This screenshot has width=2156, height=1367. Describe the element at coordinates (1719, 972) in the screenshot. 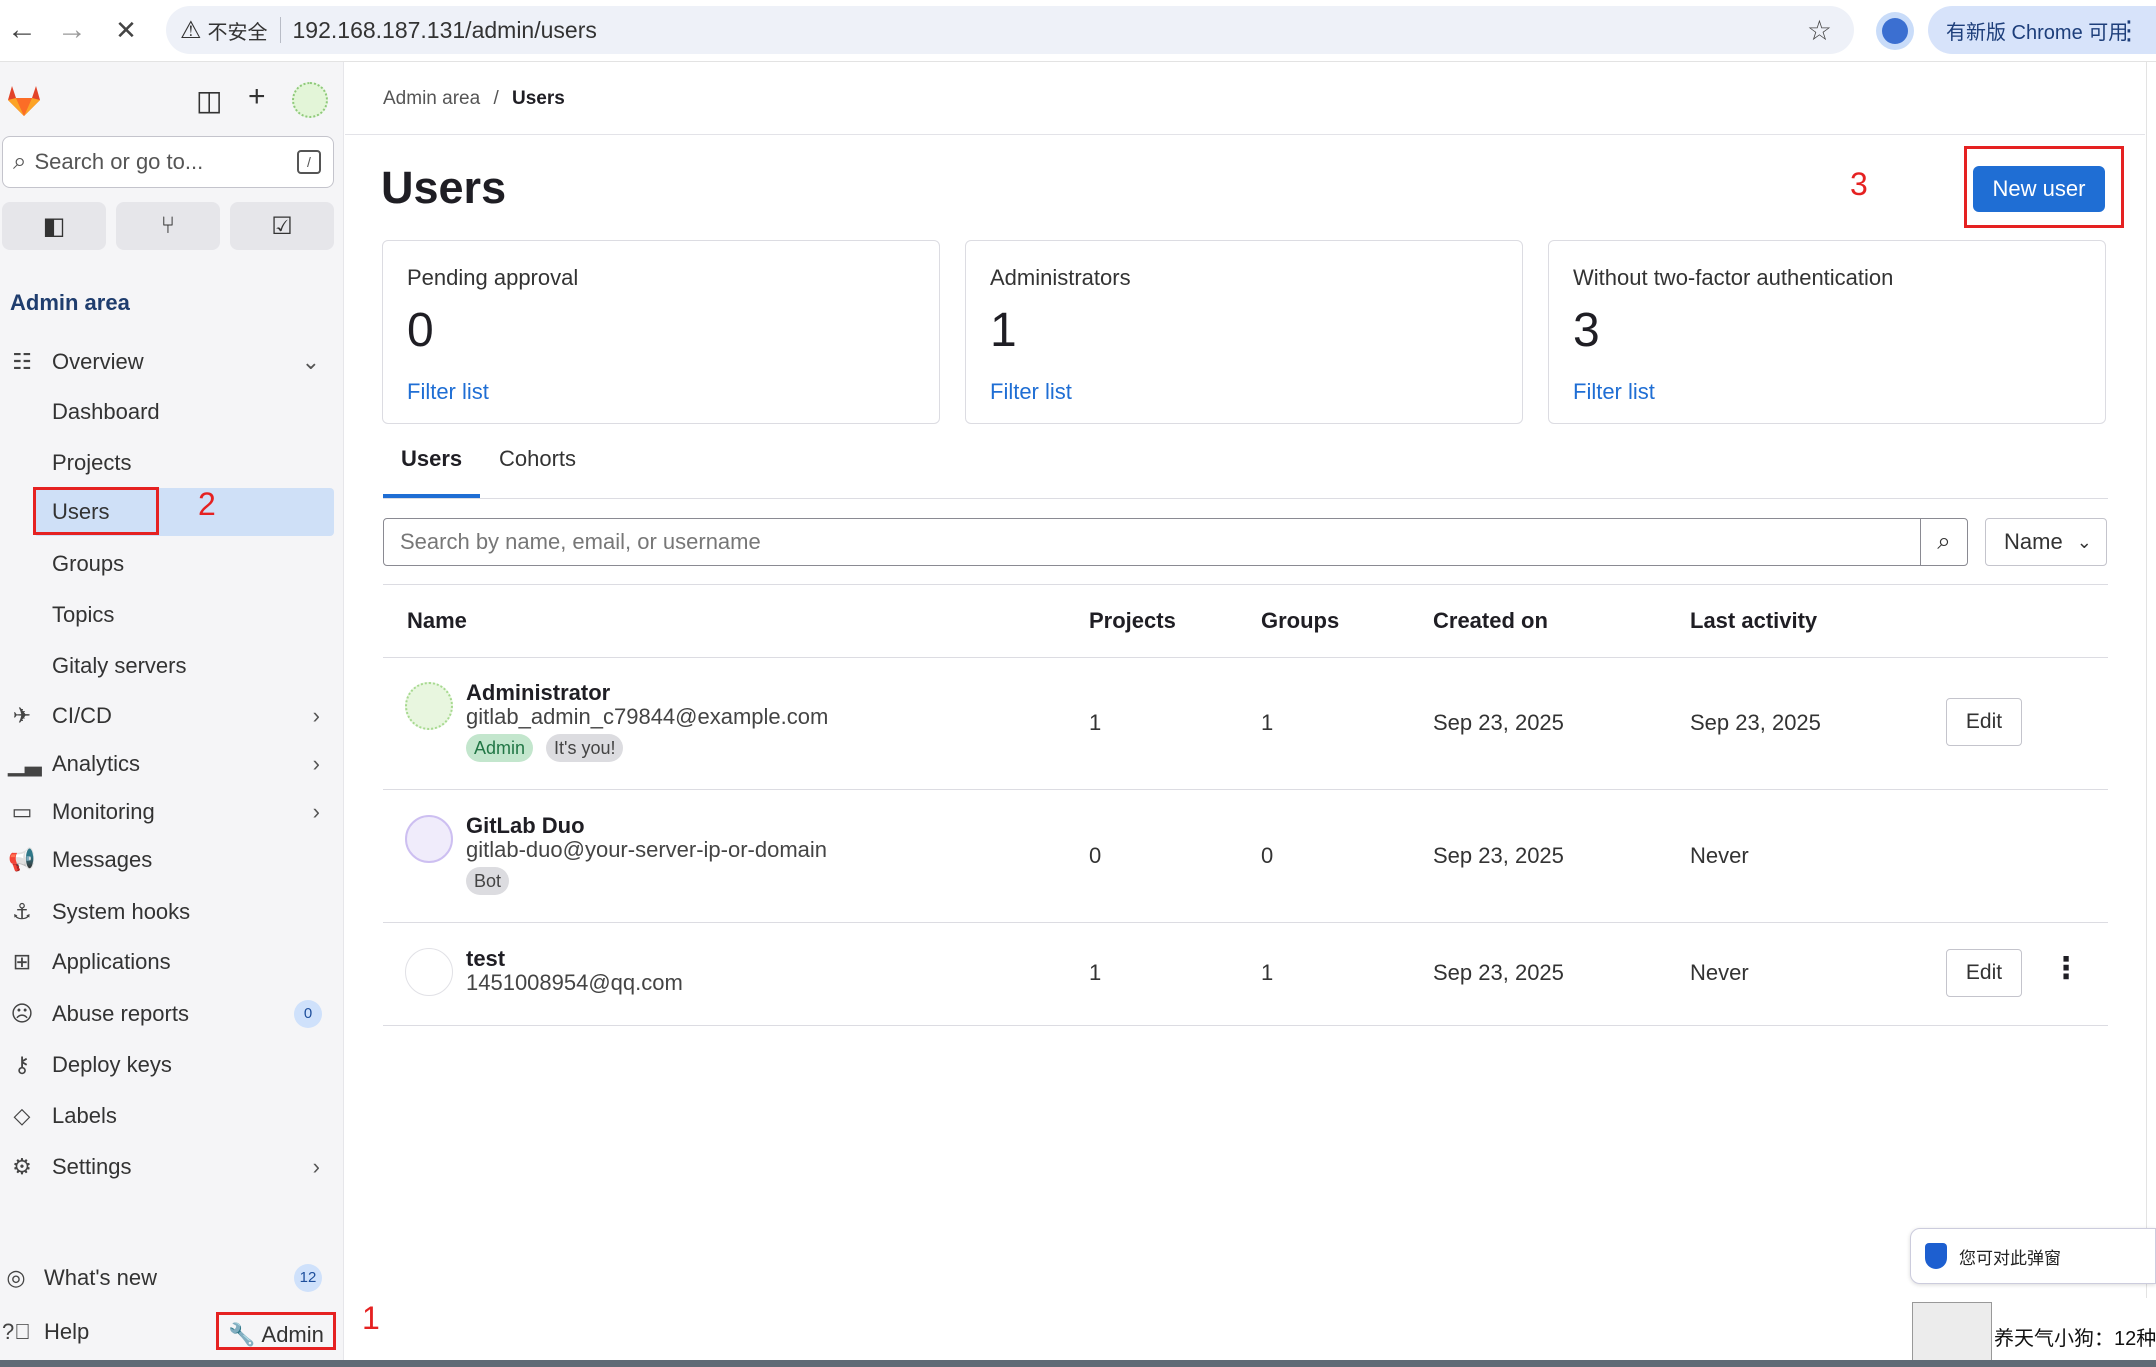

I see `last-activity: Never` at that location.